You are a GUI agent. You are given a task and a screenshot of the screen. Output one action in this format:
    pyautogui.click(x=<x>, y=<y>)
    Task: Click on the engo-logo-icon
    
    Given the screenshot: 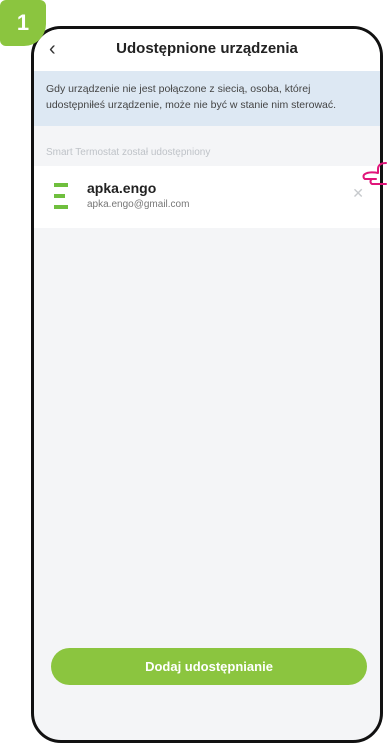 What is the action you would take?
    pyautogui.click(x=61, y=196)
    